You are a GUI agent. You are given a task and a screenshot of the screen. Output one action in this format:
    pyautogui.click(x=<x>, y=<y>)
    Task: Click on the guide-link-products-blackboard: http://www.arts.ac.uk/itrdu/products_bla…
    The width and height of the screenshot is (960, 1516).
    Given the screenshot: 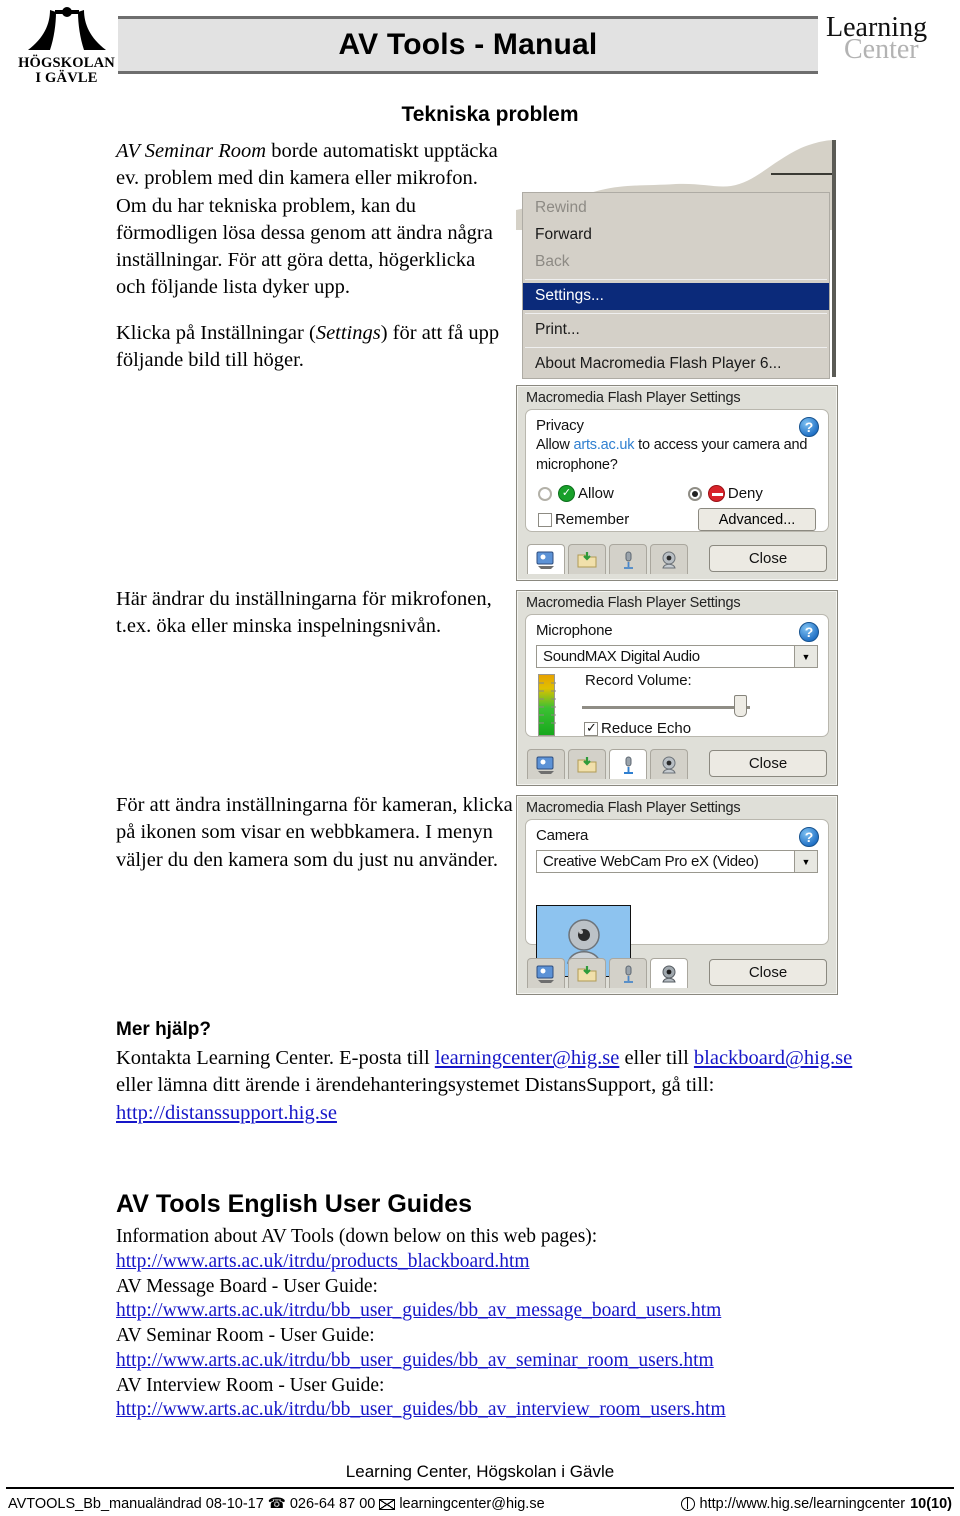 What is the action you would take?
    pyautogui.click(x=323, y=1261)
    